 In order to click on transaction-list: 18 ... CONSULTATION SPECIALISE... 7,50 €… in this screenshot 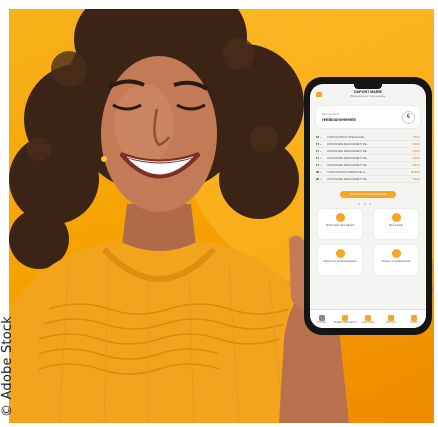, I will do `click(368, 158)`.